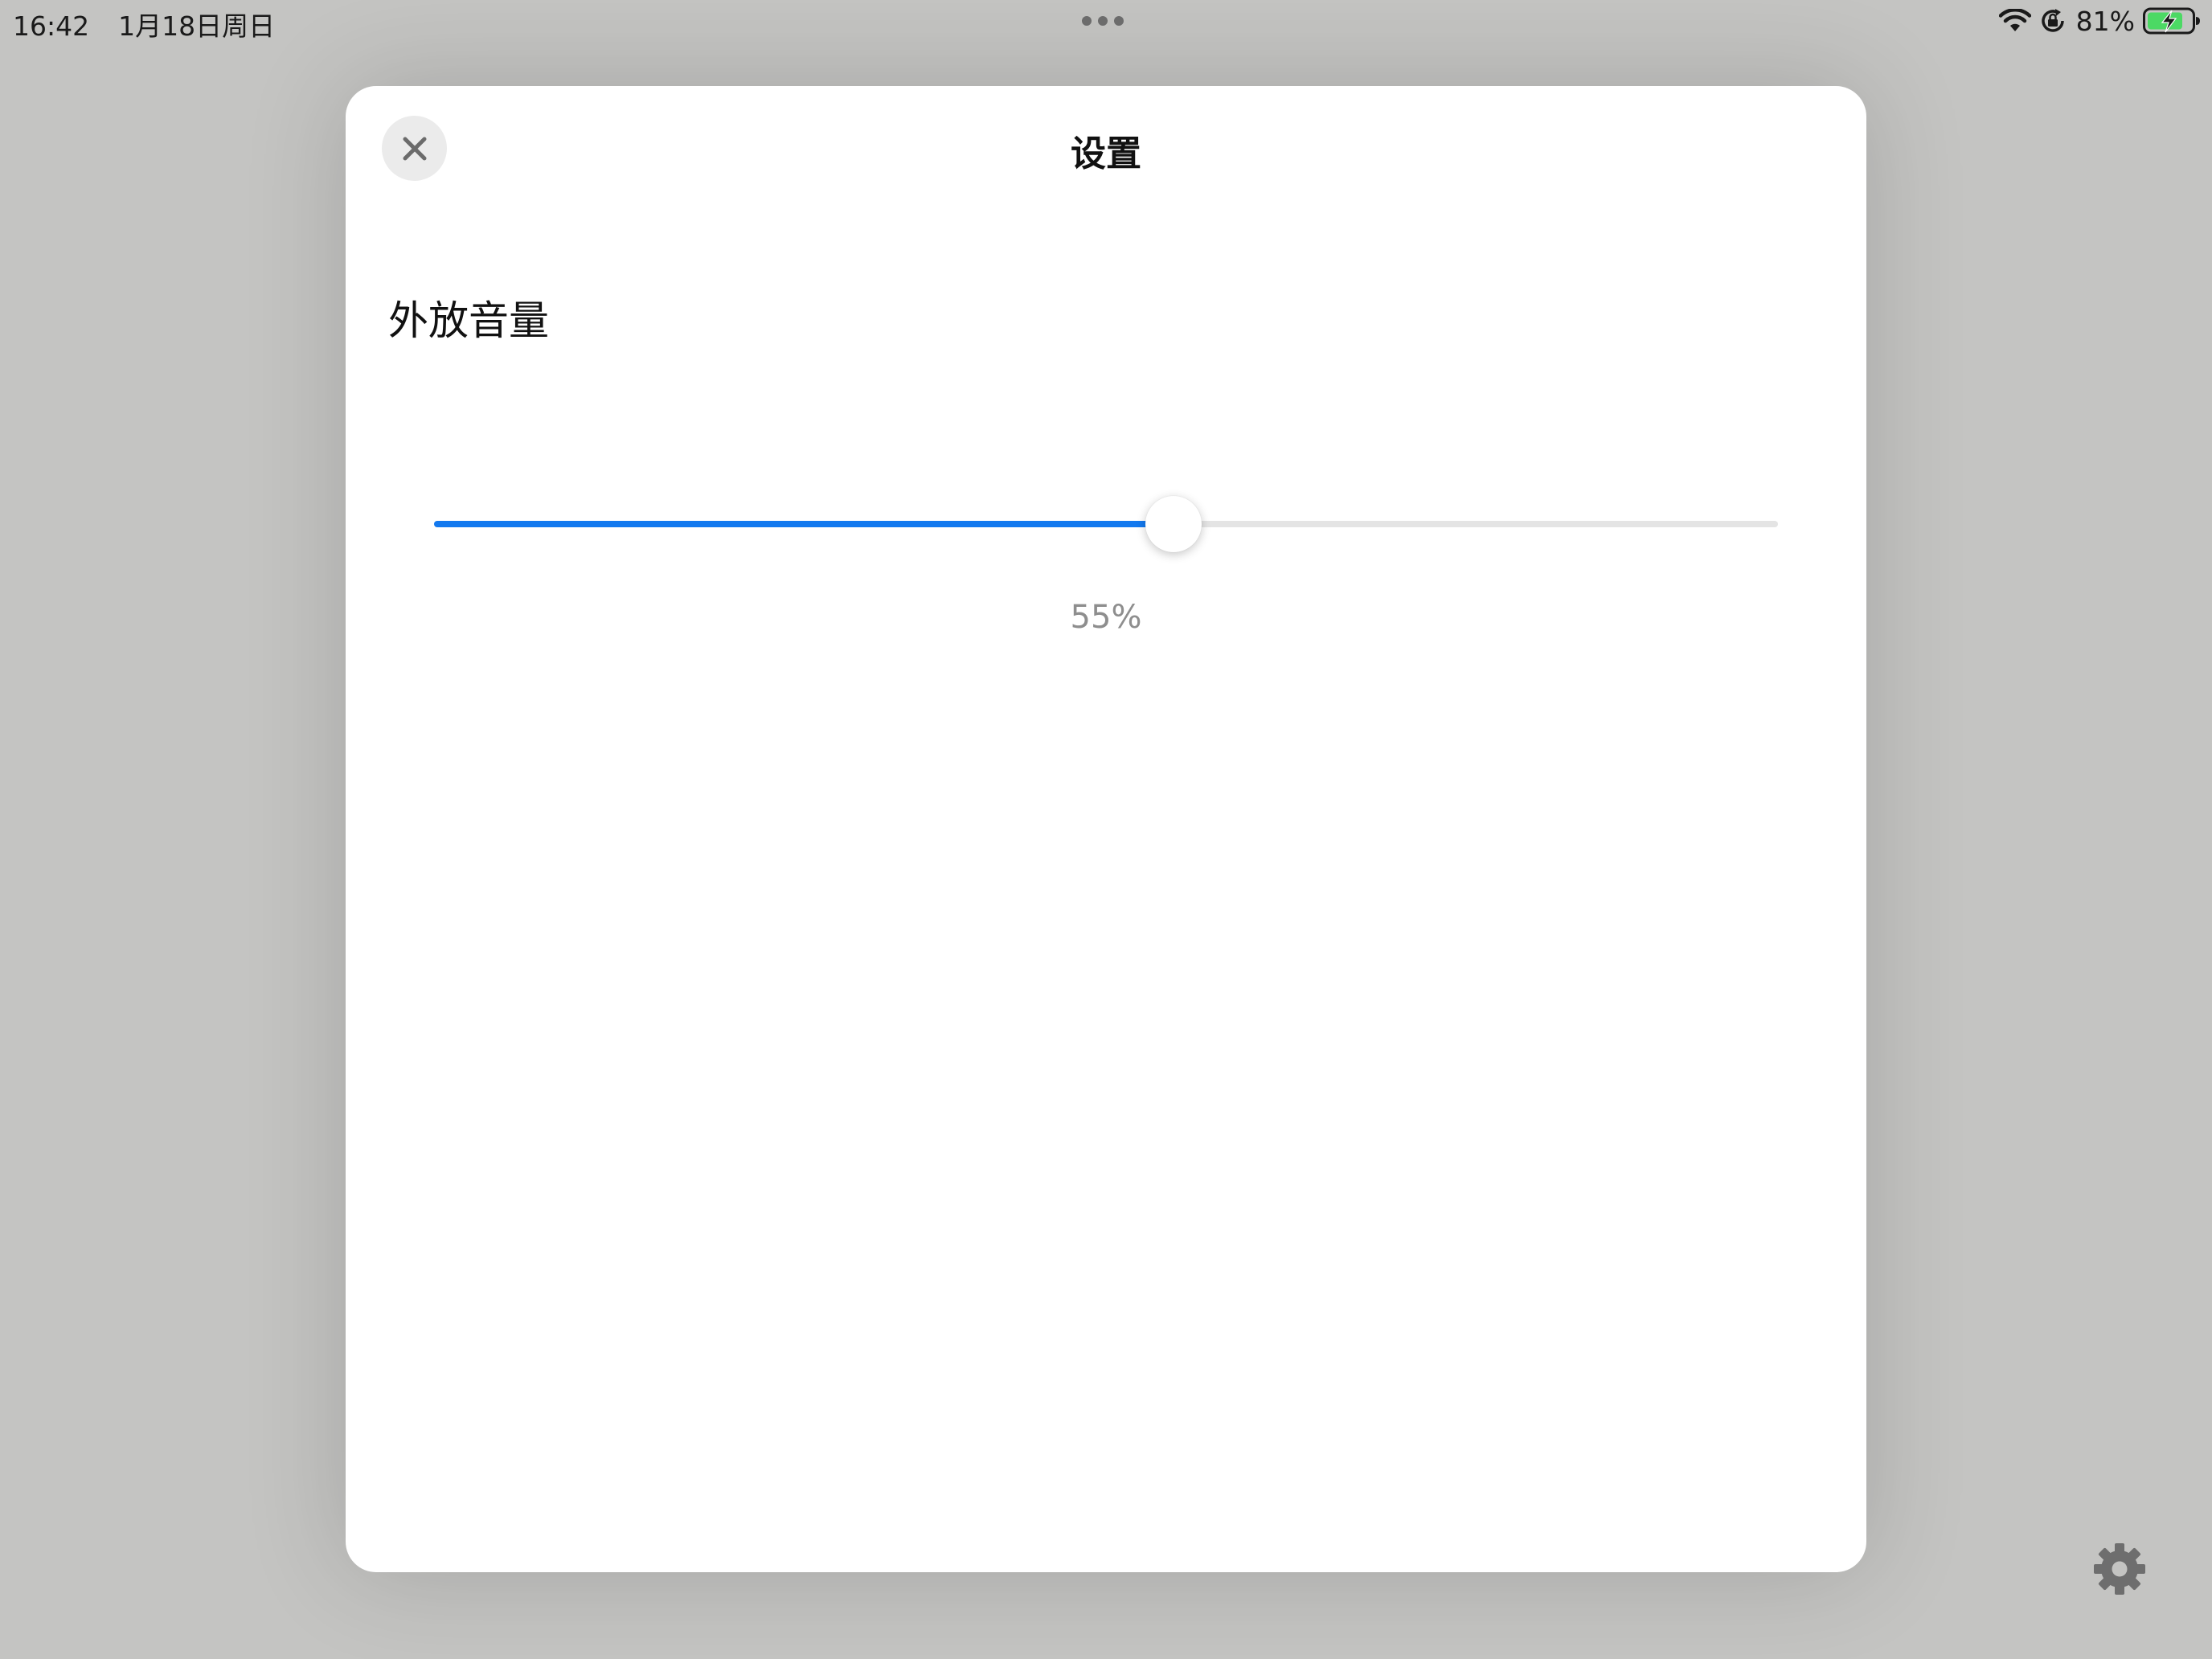 The image size is (2212, 1659). Describe the element at coordinates (2171, 21) in the screenshot. I see `battery-charging-icon` at that location.